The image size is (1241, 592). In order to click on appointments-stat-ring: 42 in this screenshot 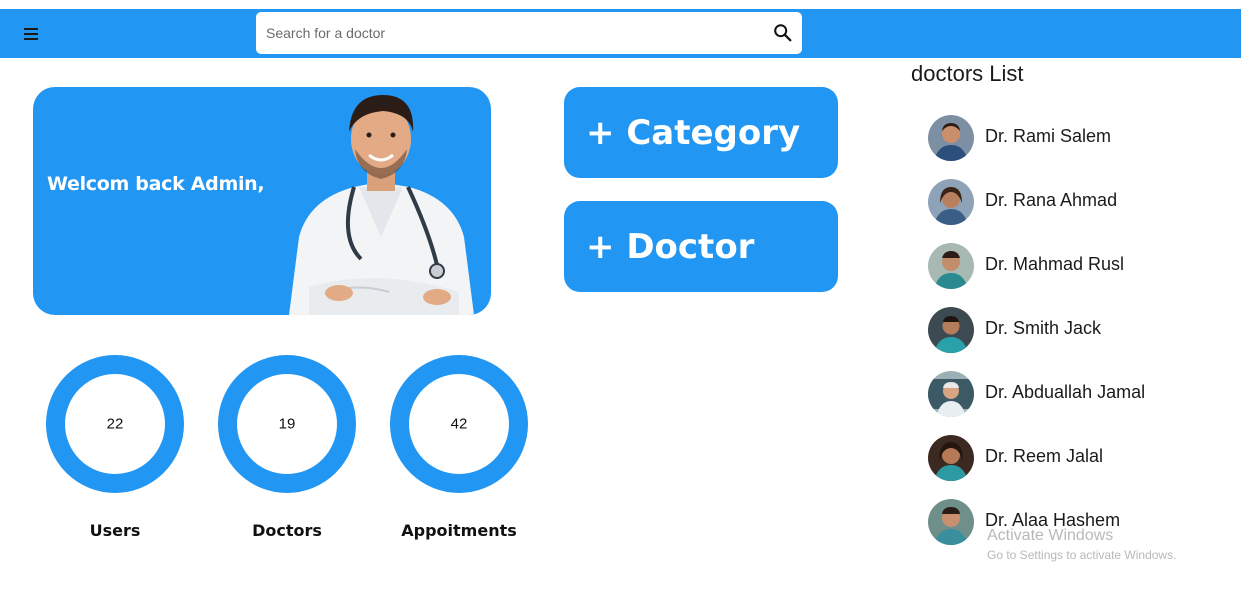, I will do `click(459, 424)`.